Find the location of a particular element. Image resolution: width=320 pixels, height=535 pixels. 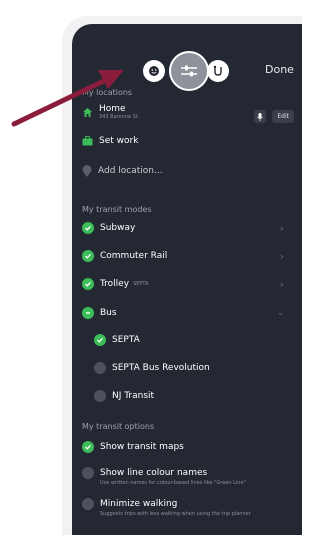

annotation-arrow is located at coordinates (67, 98).